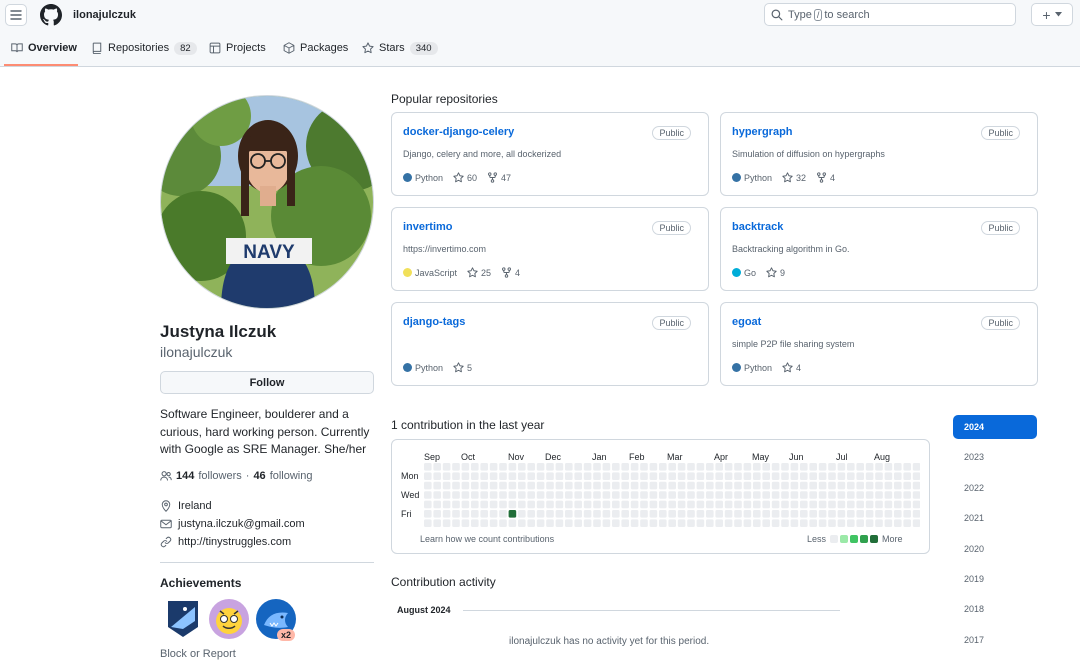 Image resolution: width=1080 pixels, height=662 pixels. I want to click on repo-name-link: invertimo, so click(428, 227).